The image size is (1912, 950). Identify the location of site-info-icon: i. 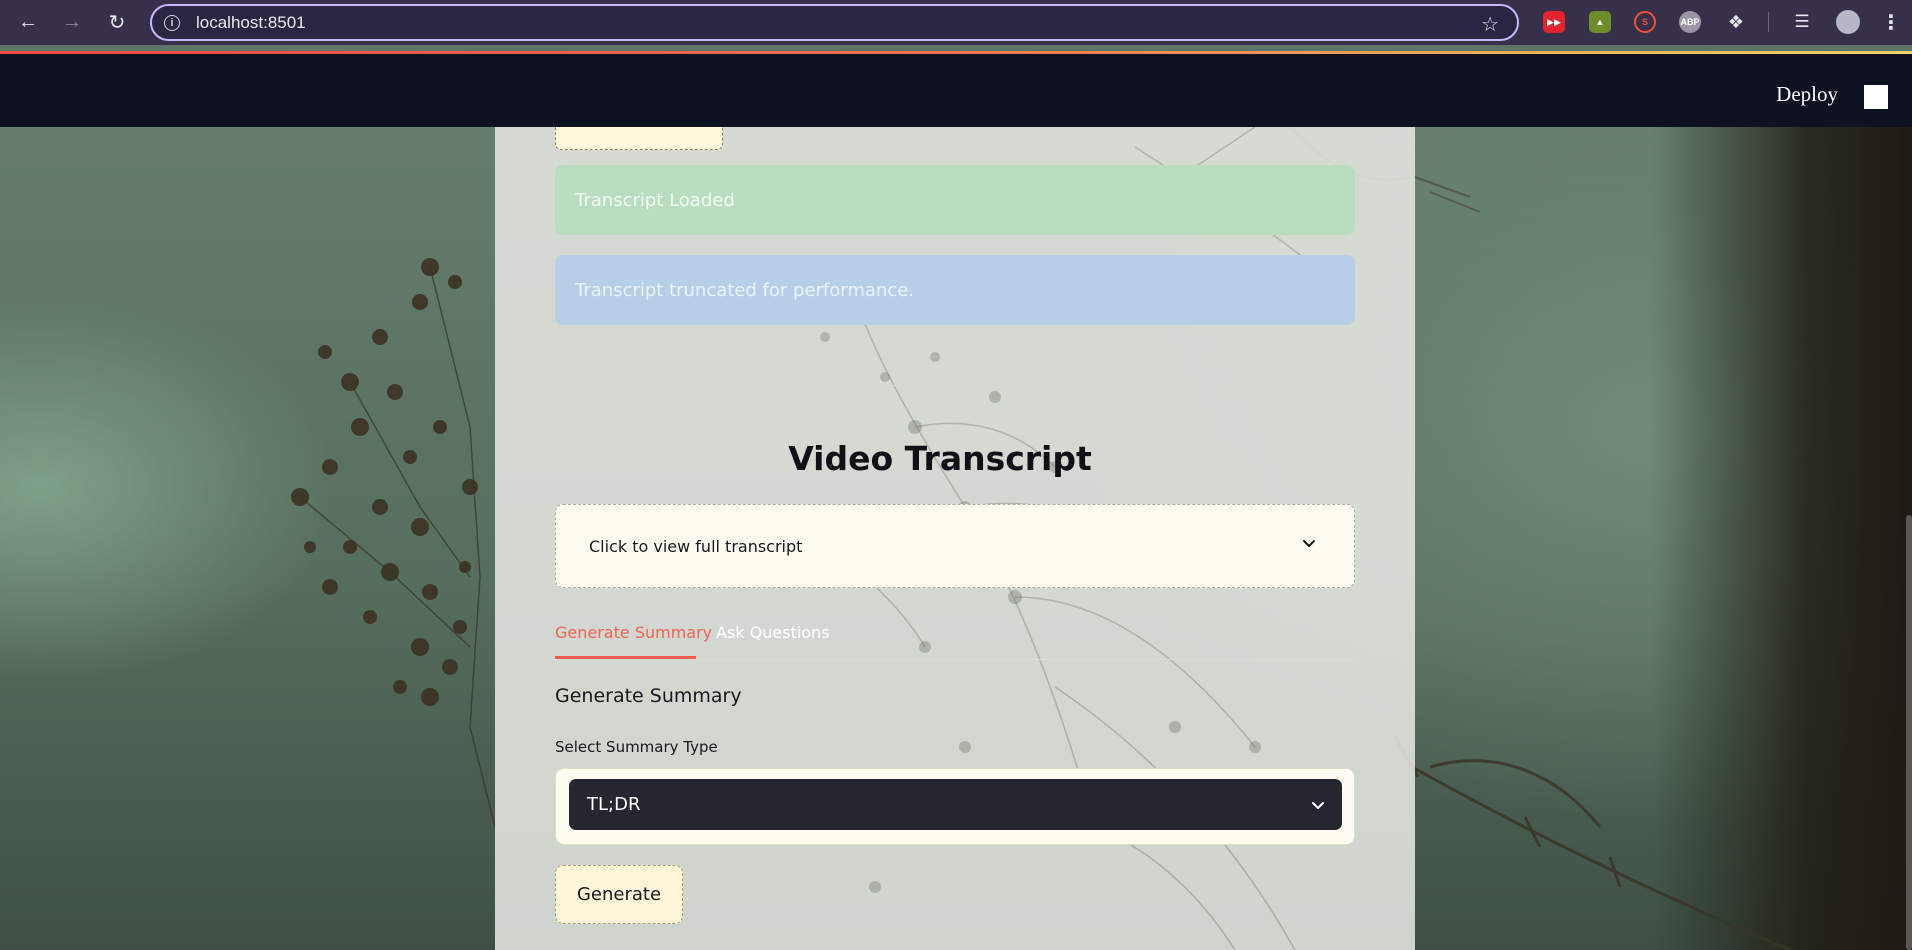
(172, 22).